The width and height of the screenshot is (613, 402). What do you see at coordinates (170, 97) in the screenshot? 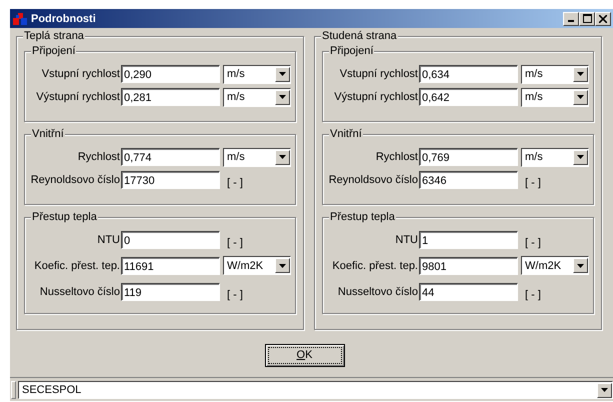
I see `input-field: 0,281` at bounding box center [170, 97].